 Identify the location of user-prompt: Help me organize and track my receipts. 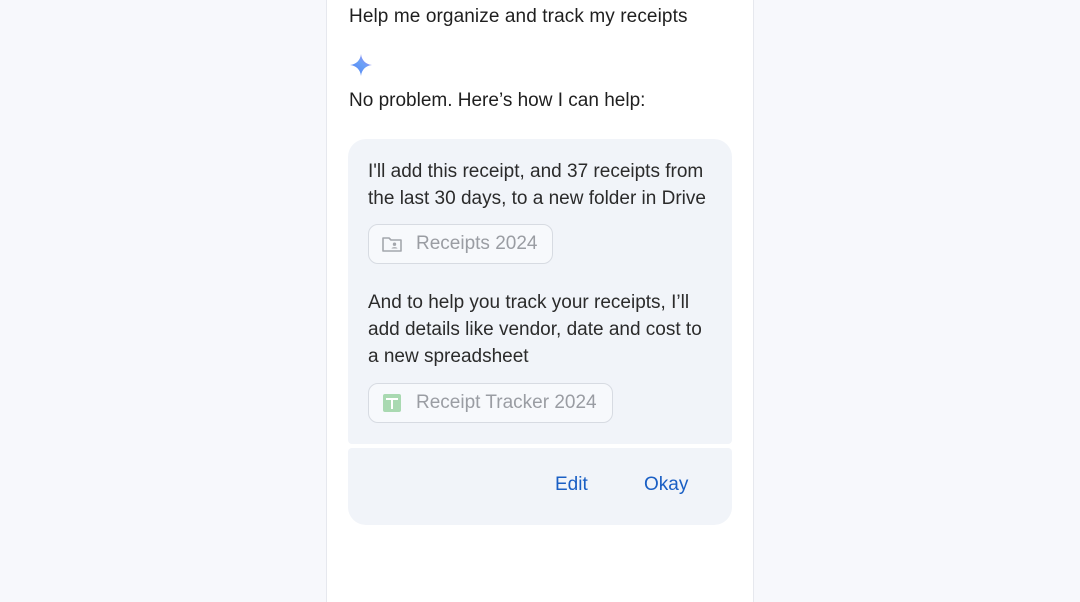
(518, 16).